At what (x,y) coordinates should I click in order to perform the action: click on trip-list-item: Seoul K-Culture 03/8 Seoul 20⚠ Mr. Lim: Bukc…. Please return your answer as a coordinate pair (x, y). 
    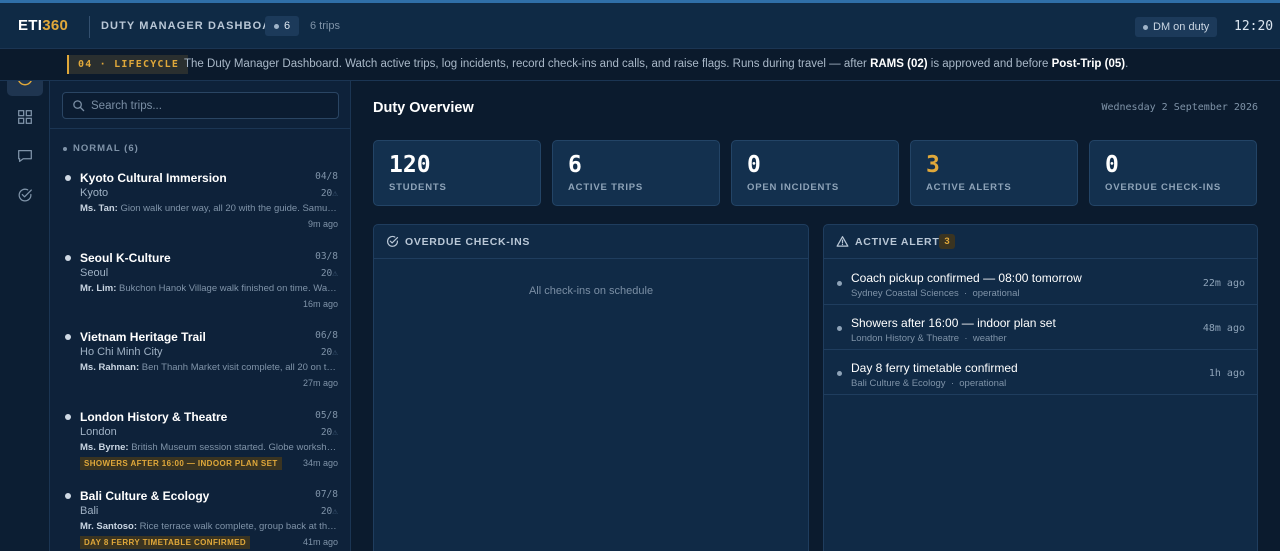
    Looking at the image, I should click on (200, 289).